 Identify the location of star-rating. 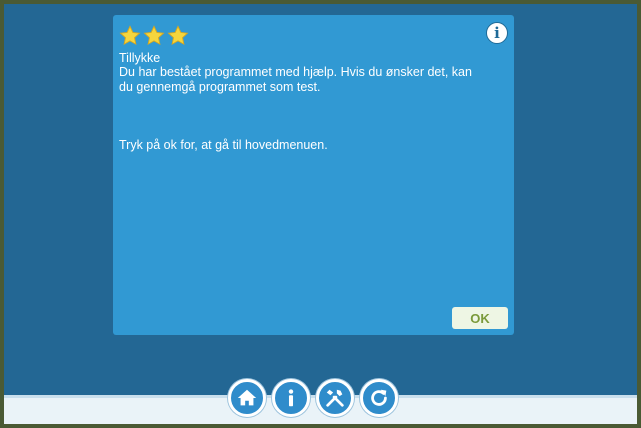
(154, 36).